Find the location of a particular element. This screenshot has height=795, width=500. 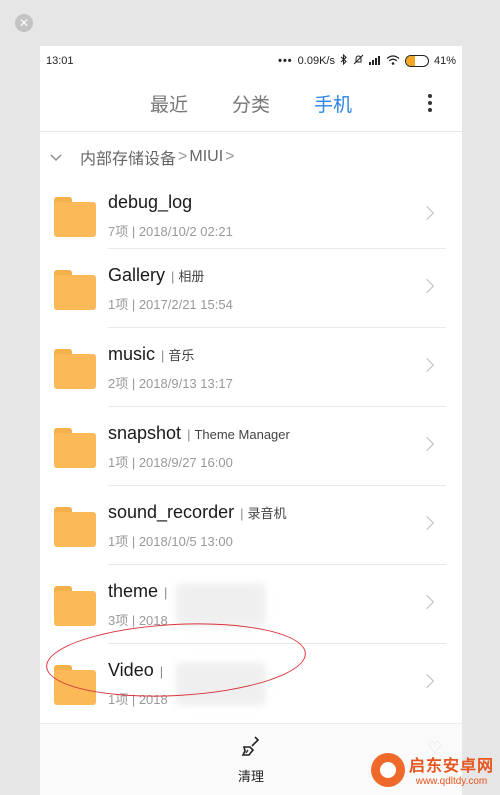

folder-name: snapshot is located at coordinates (145, 432).